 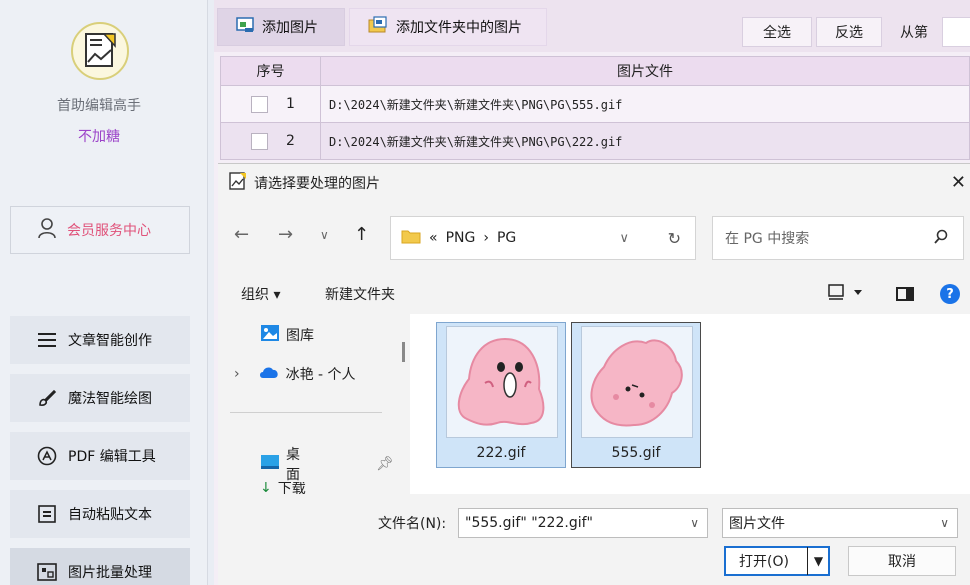 I want to click on close-icon: ✕, so click(x=958, y=182).